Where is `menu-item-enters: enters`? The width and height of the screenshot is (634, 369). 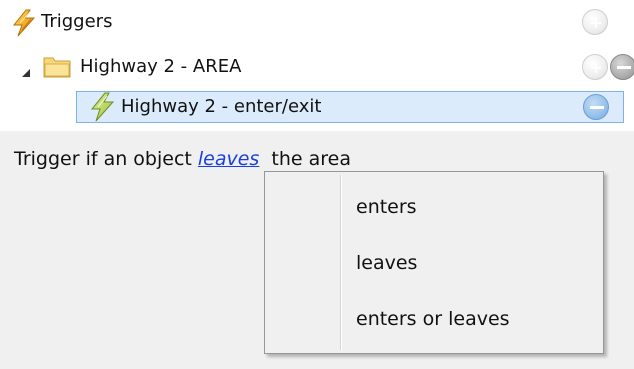 menu-item-enters: enters is located at coordinates (434, 208).